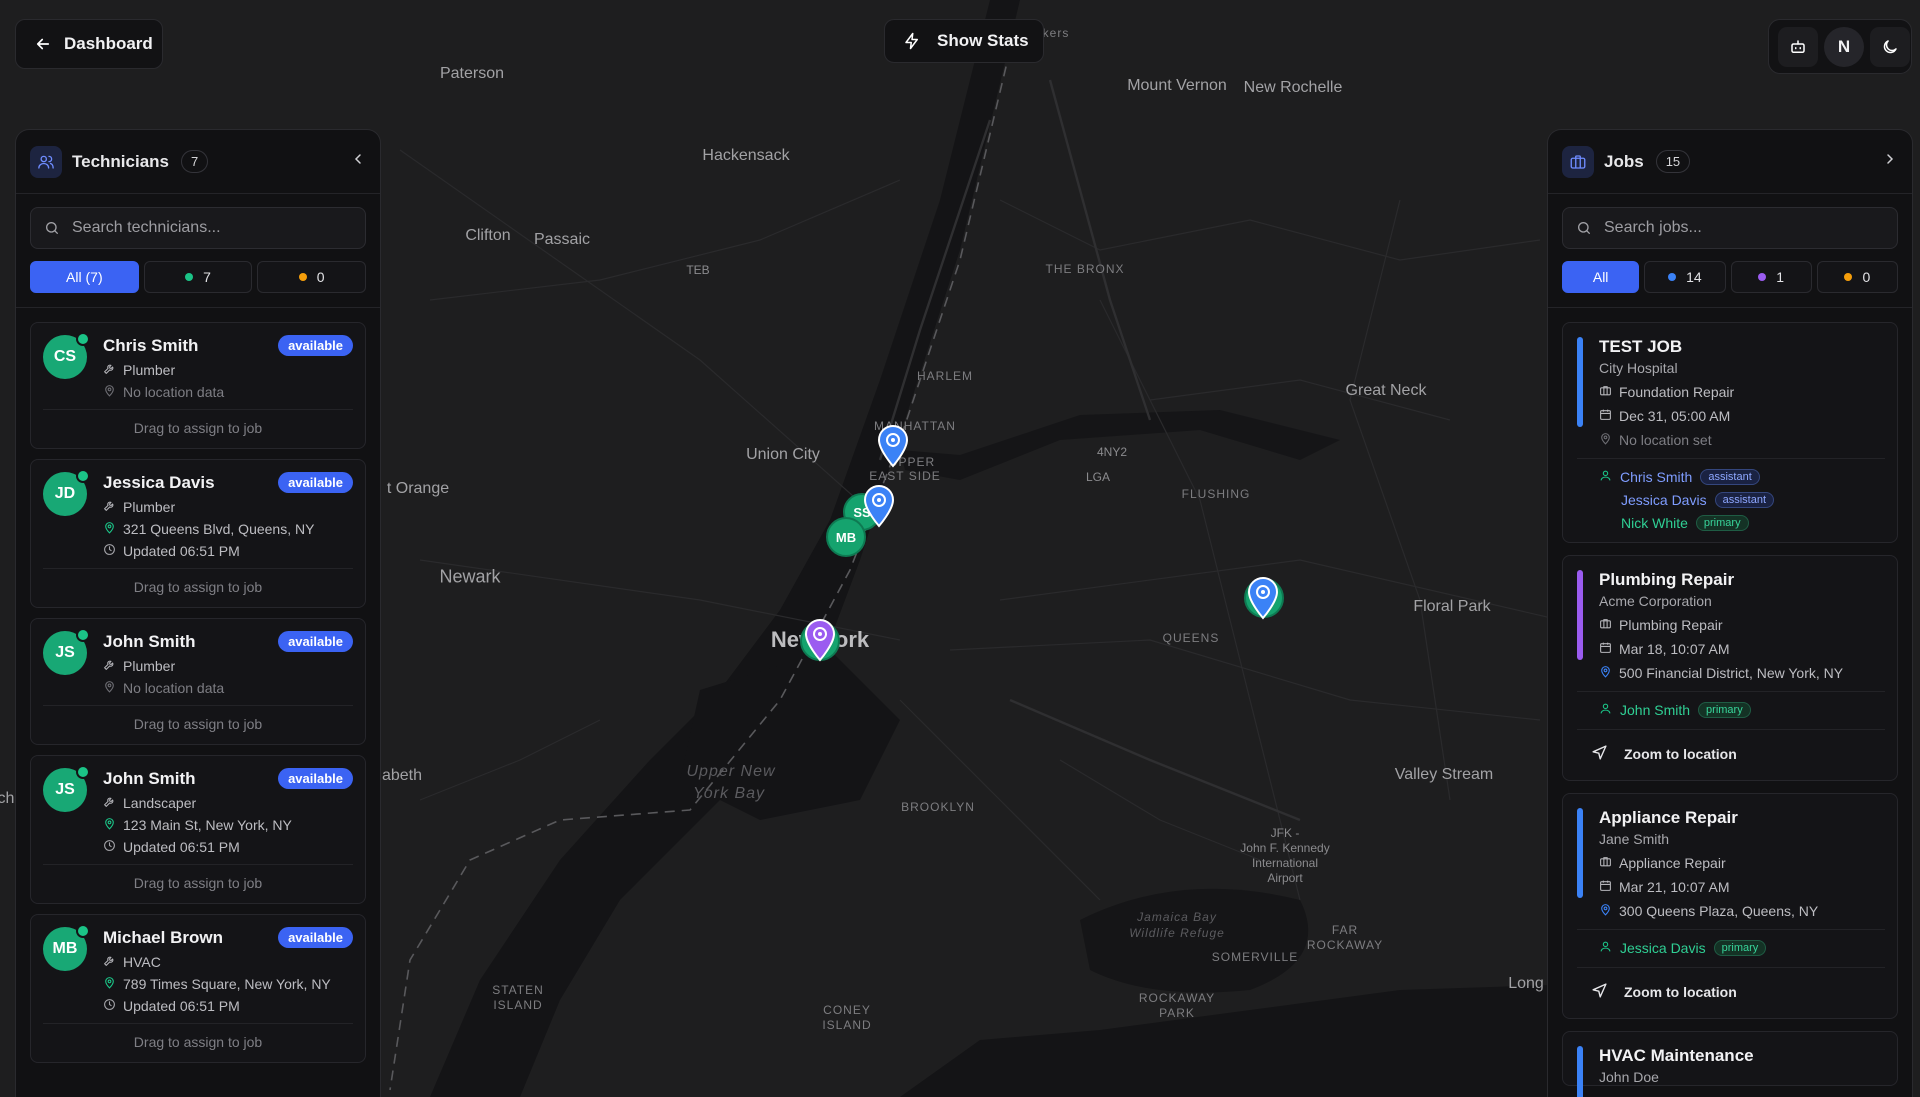 This screenshot has height=1097, width=1920. I want to click on collapse-chevron-right-icon, so click(1890, 161).